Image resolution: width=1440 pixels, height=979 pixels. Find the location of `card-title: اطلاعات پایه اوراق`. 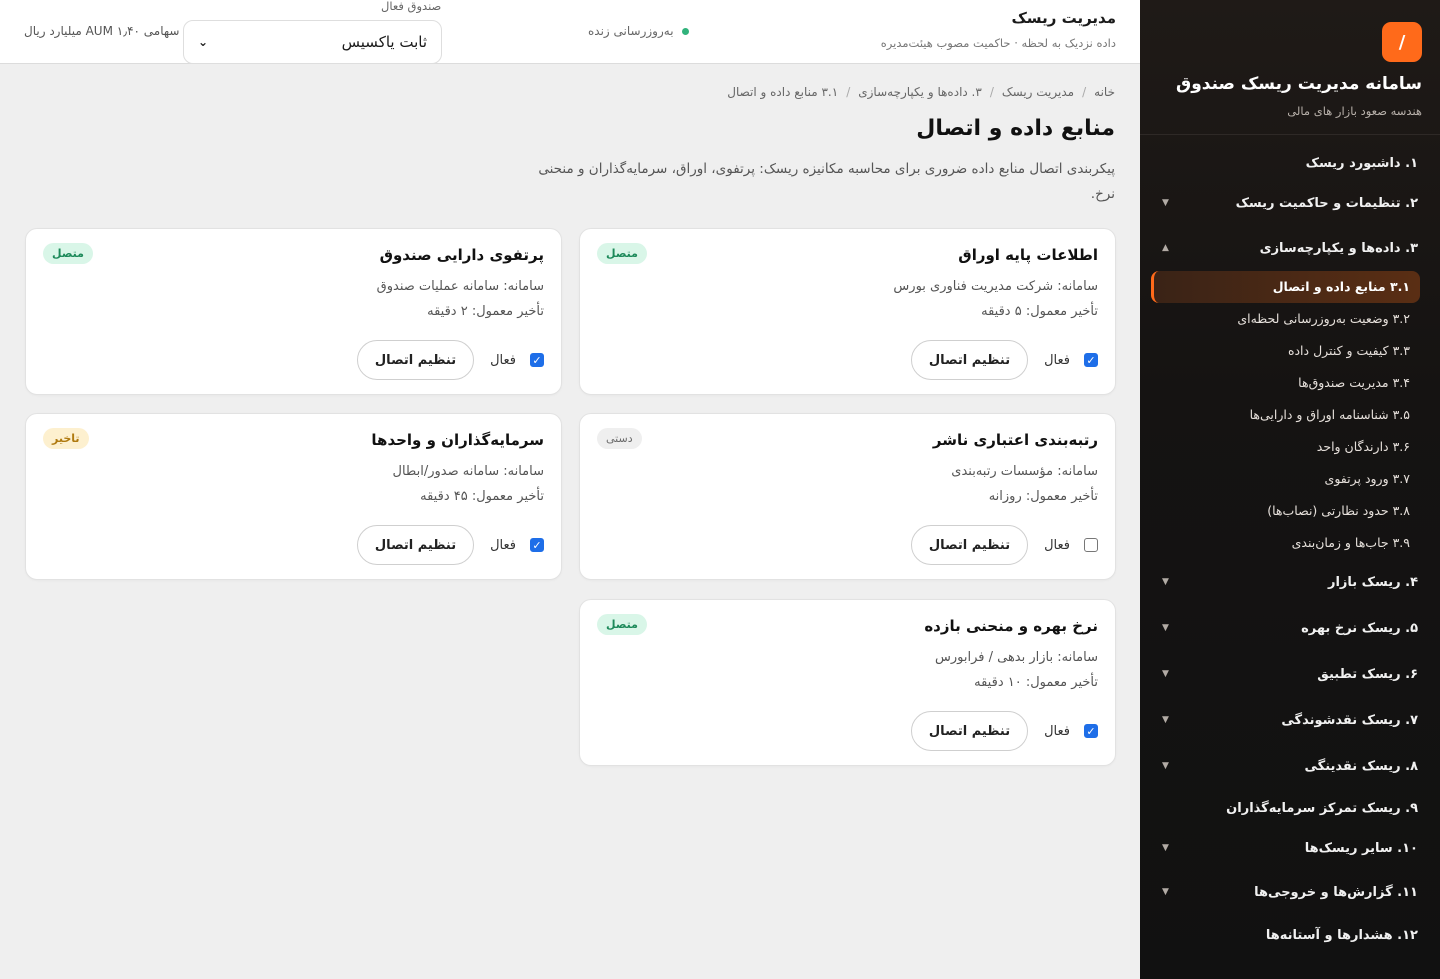

card-title: اطلاعات پایه اوراق is located at coordinates (1028, 255).